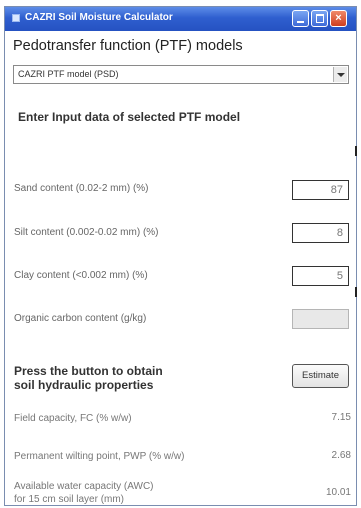 The height and width of the screenshot is (508, 361). I want to click on organic-carbon-input, so click(320, 319).